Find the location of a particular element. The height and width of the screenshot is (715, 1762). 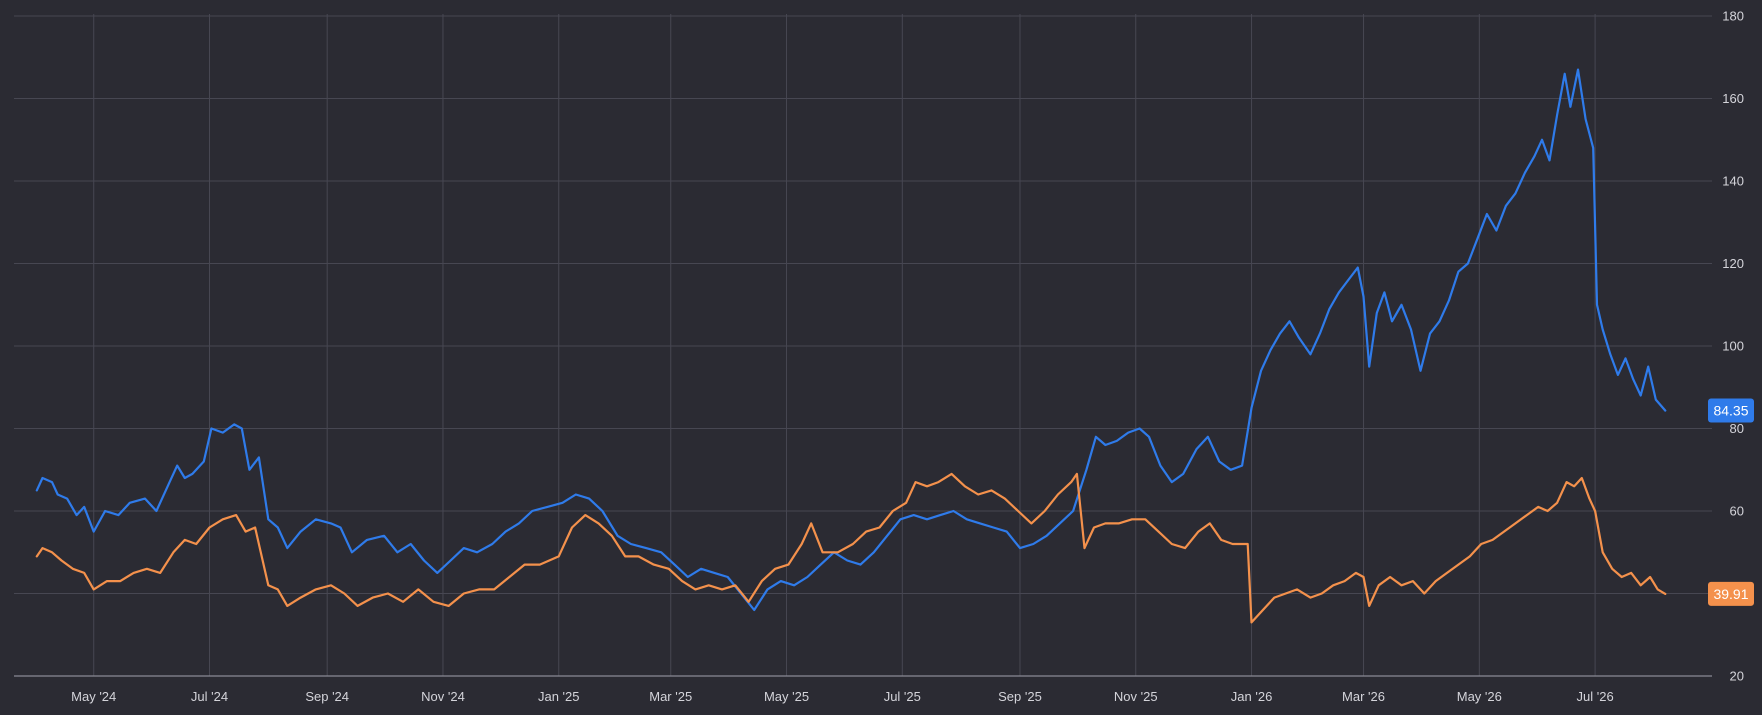

last-value-badge-2: 39.91 is located at coordinates (1731, 593).